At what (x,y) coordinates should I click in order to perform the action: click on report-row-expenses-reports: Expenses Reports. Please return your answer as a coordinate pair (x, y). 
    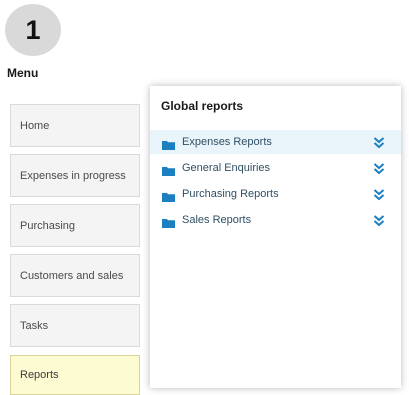
    Looking at the image, I should click on (275, 142).